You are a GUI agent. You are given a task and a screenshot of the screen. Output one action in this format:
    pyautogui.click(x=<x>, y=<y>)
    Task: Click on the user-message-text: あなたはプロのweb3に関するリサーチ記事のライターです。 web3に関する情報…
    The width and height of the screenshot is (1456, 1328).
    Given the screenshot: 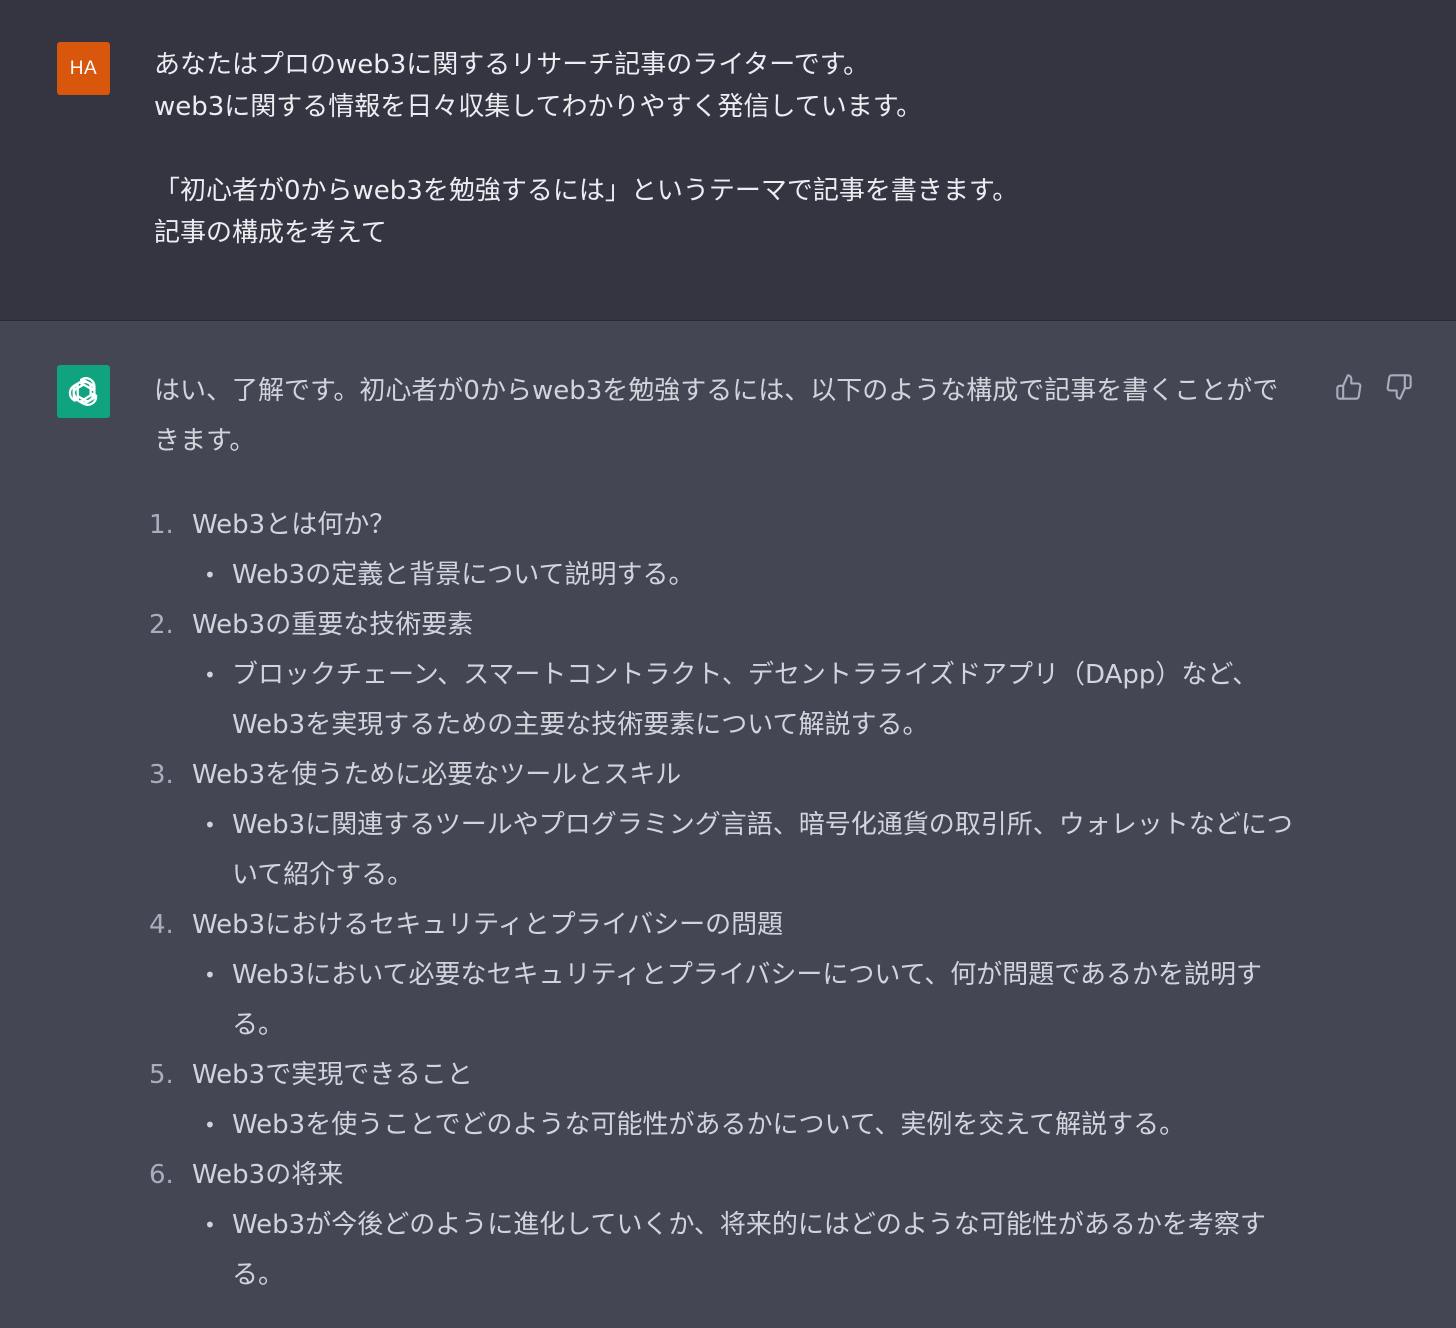 What is the action you would take?
    pyautogui.click(x=744, y=149)
    